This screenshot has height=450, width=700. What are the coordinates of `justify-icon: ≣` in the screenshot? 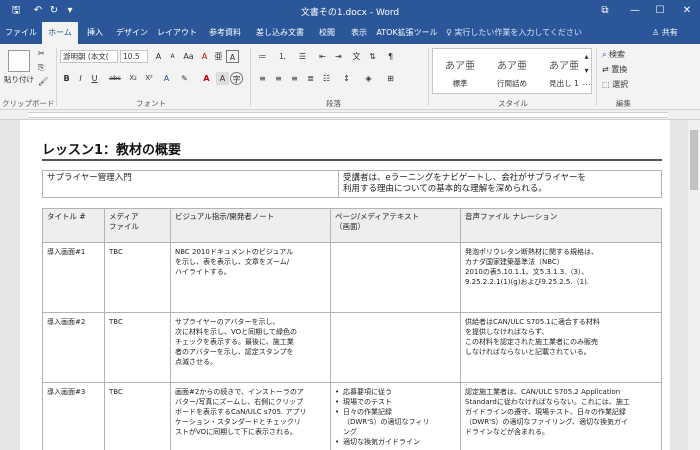 It's located at (310, 78).